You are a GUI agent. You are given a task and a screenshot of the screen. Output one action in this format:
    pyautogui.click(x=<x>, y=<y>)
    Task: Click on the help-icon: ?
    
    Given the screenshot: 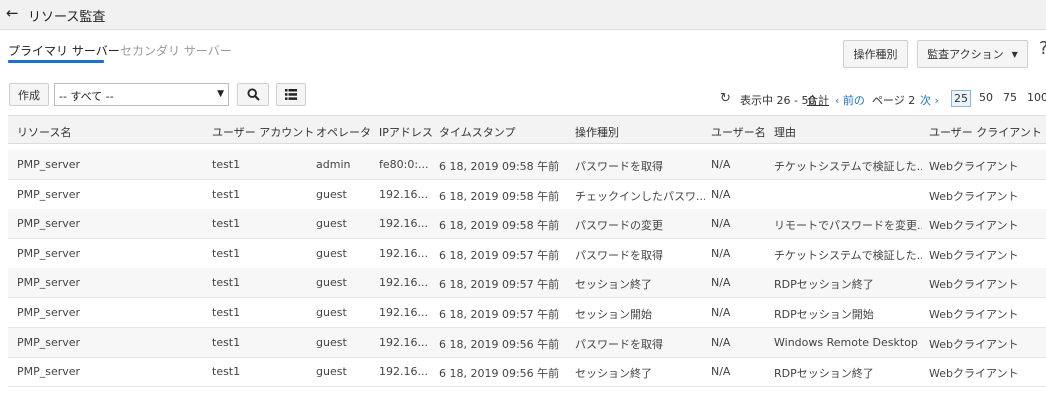 What is the action you would take?
    pyautogui.click(x=1042, y=48)
    